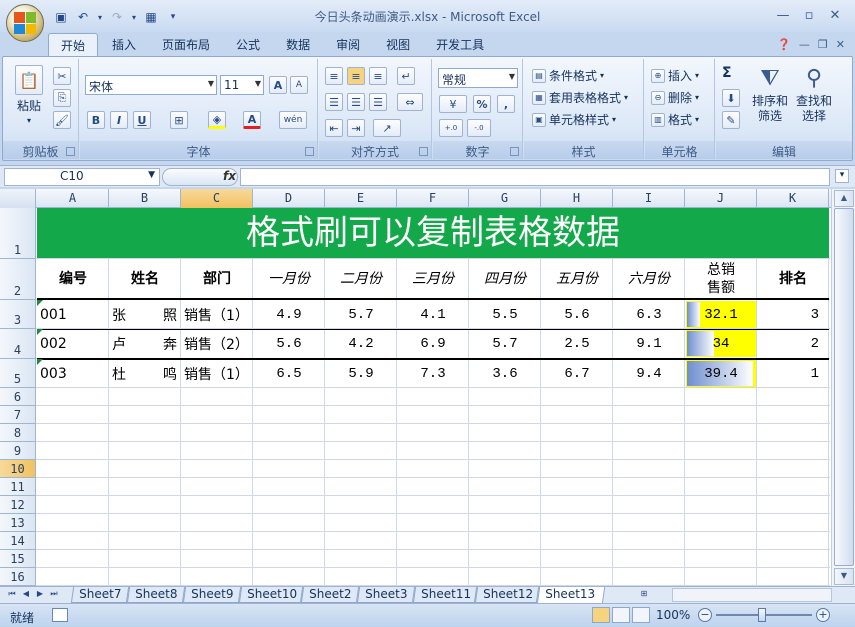  I want to click on format-cells-button: ▥ 格式 ▾, so click(675, 119).